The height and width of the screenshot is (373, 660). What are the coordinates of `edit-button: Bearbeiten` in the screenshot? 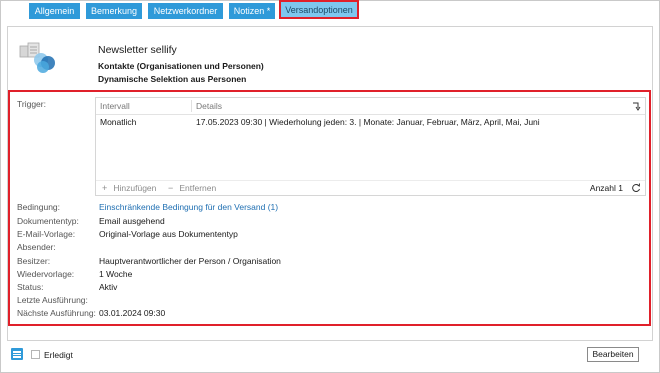 It's located at (613, 354).